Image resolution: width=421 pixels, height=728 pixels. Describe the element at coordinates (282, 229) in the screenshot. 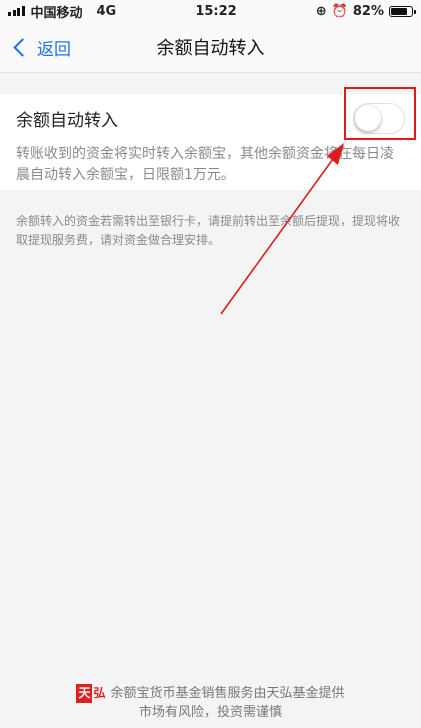

I see `annotation-arrow` at that location.